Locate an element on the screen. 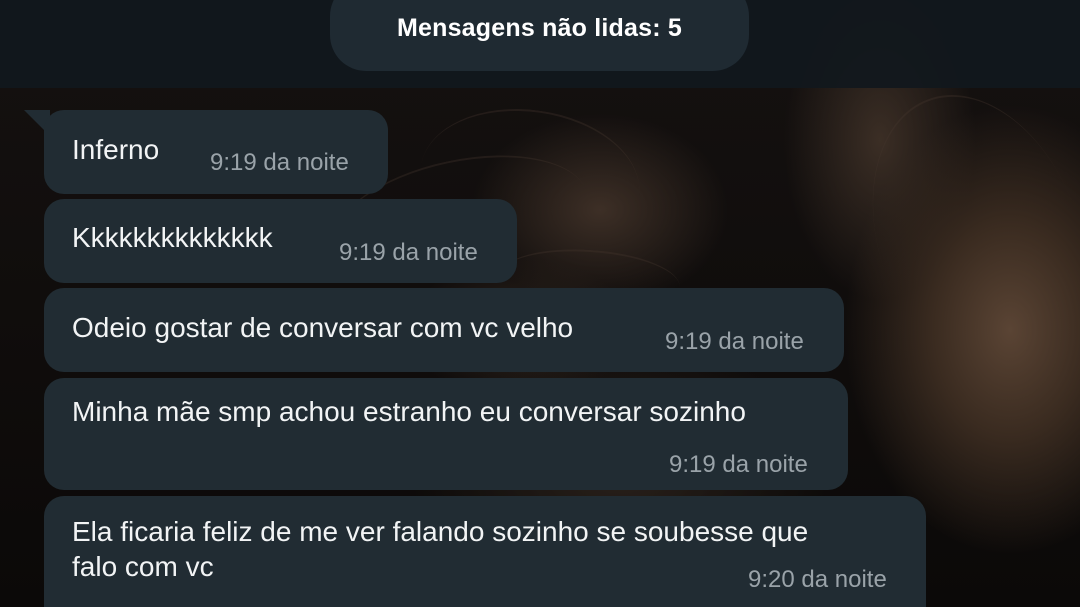 The width and height of the screenshot is (1080, 607). message-time: 9:20 da noite is located at coordinates (817, 579).